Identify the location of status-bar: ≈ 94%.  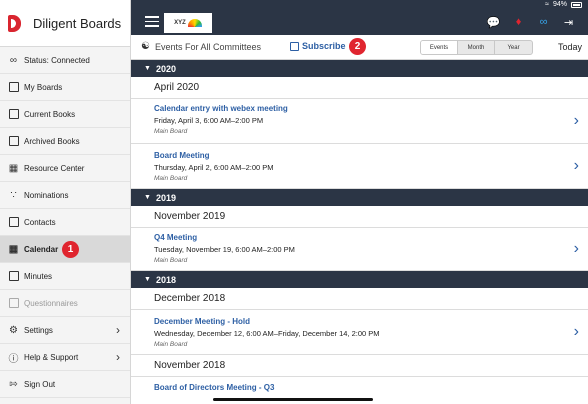
(294, 5).